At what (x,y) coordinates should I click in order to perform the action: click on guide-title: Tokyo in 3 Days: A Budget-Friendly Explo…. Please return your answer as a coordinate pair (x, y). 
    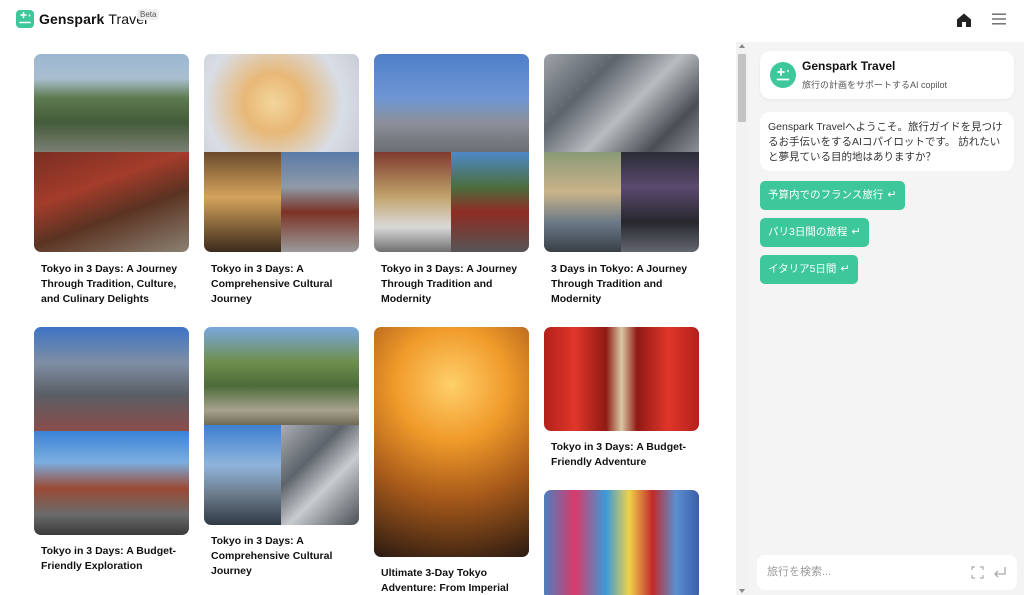
    Looking at the image, I should click on (108, 558).